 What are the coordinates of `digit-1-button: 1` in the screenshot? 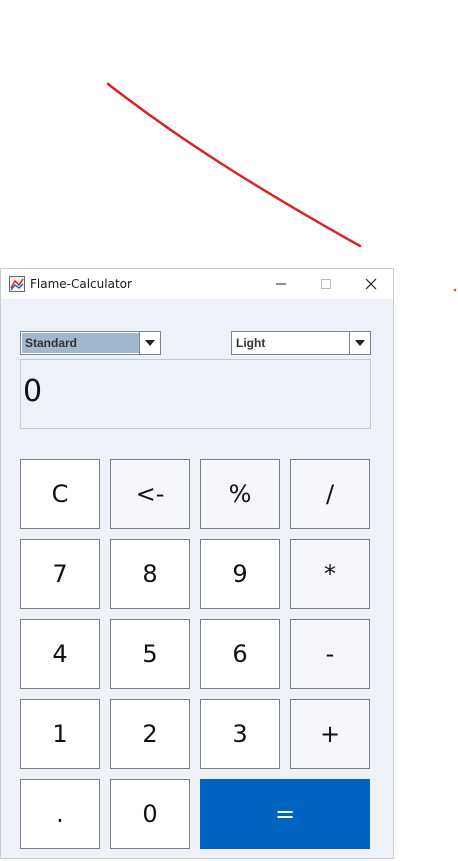 It's located at (60, 734).